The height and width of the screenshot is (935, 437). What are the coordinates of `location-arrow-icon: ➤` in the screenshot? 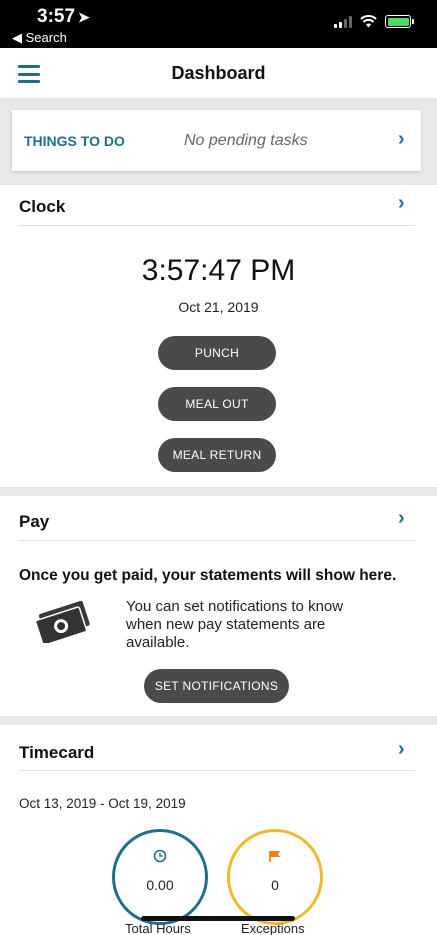 It's located at (84, 17).